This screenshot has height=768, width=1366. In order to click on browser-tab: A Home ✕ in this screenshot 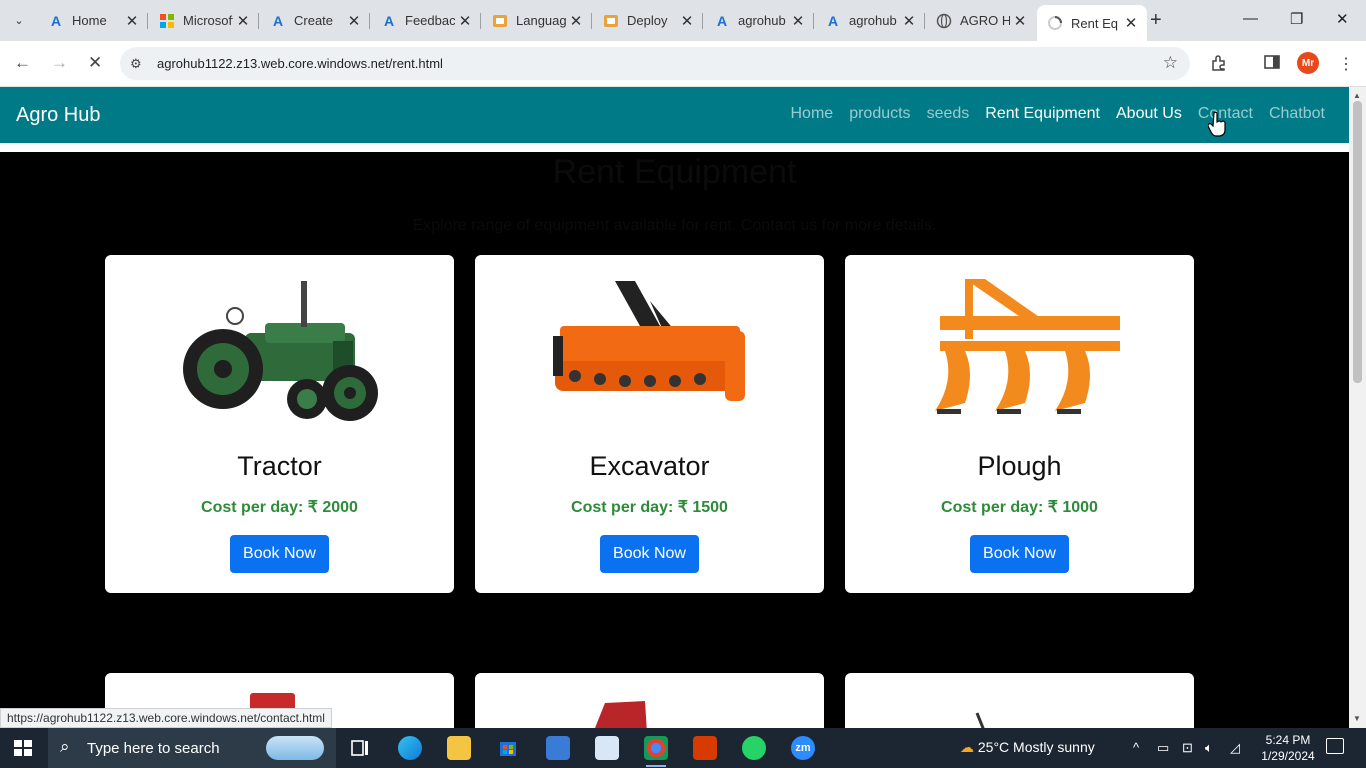, I will do `click(93, 20)`.